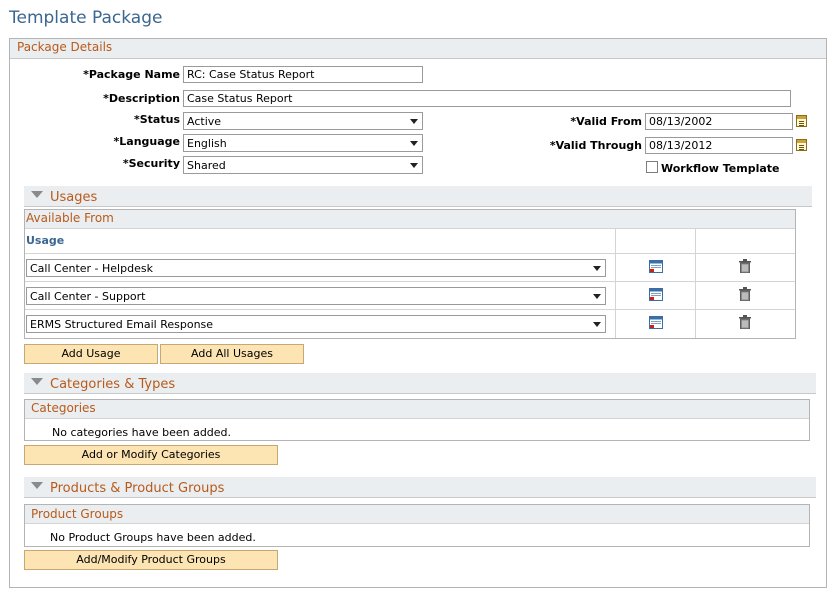  What do you see at coordinates (151, 163) in the screenshot?
I see `security-label: *Security` at bounding box center [151, 163].